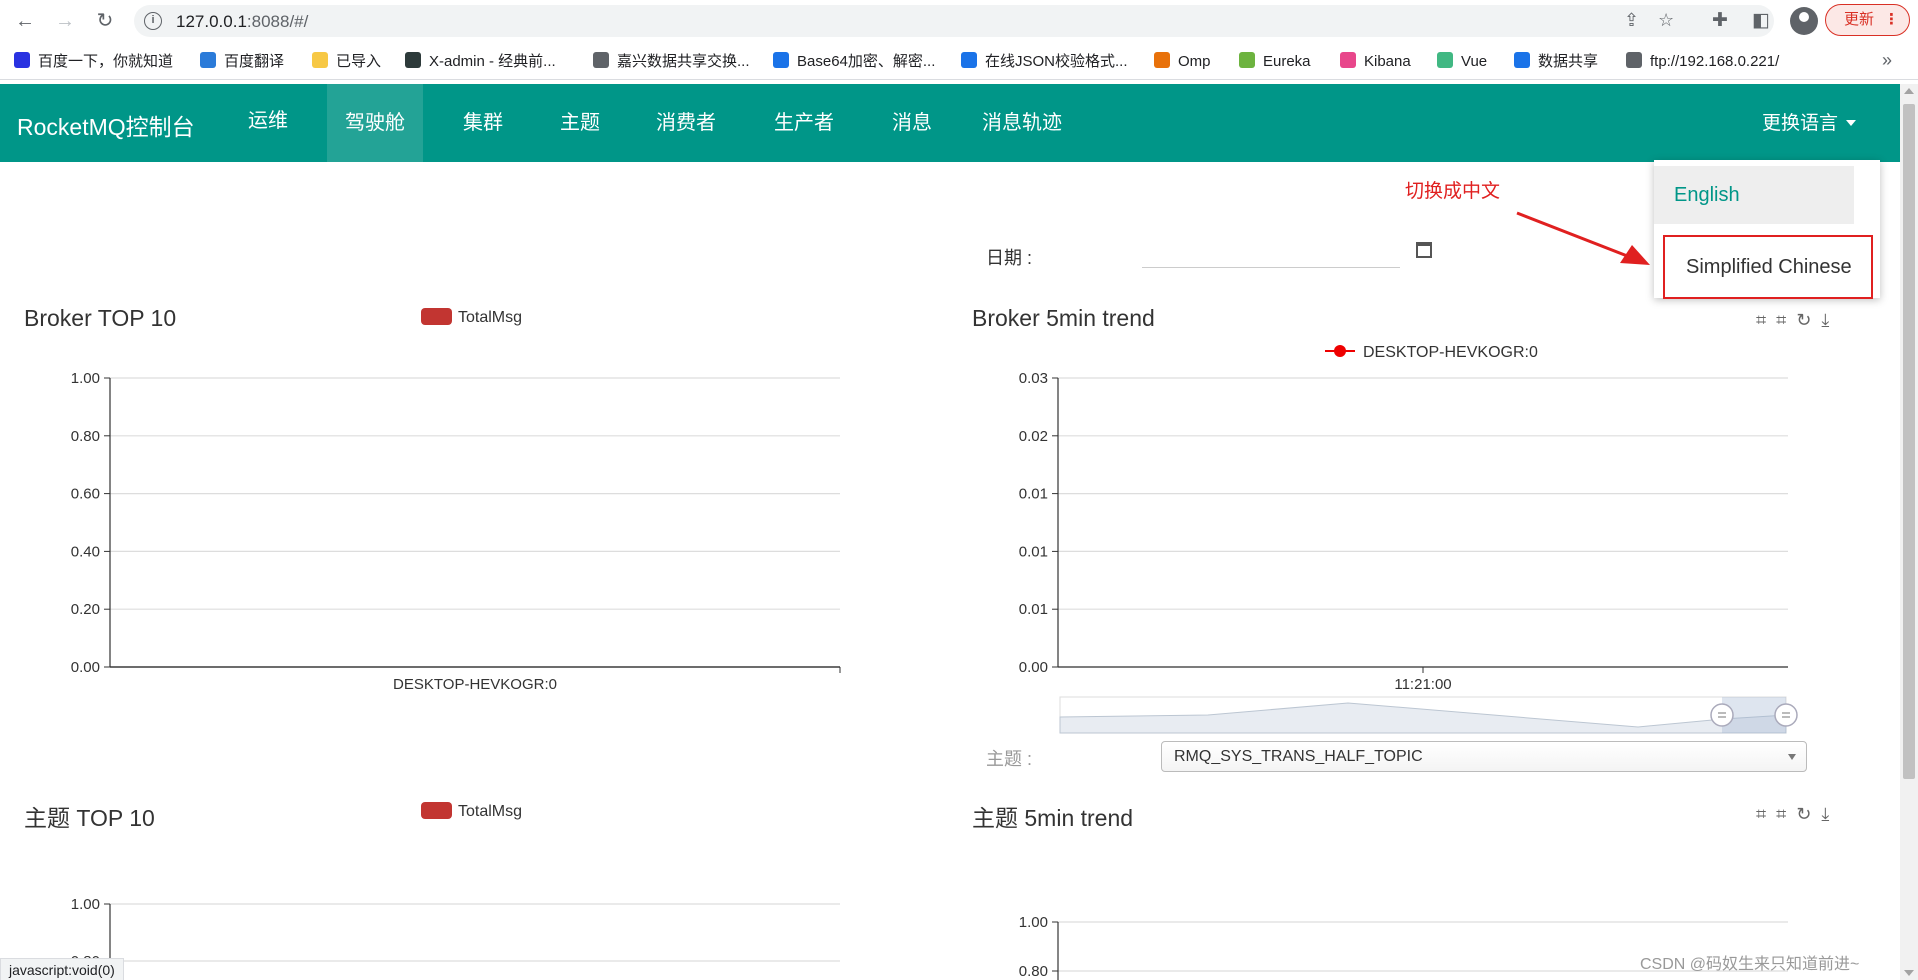  Describe the element at coordinates (912, 123) in the screenshot. I see `nav-menu-item: 消息` at that location.